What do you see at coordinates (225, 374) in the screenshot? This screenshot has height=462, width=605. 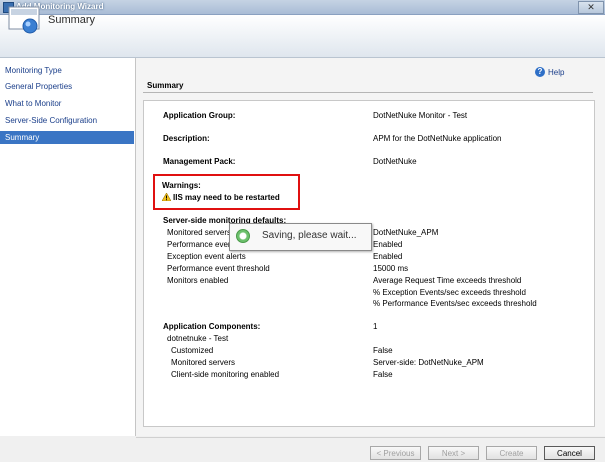 I see `client-side-label: Client-side monitoring enabled` at bounding box center [225, 374].